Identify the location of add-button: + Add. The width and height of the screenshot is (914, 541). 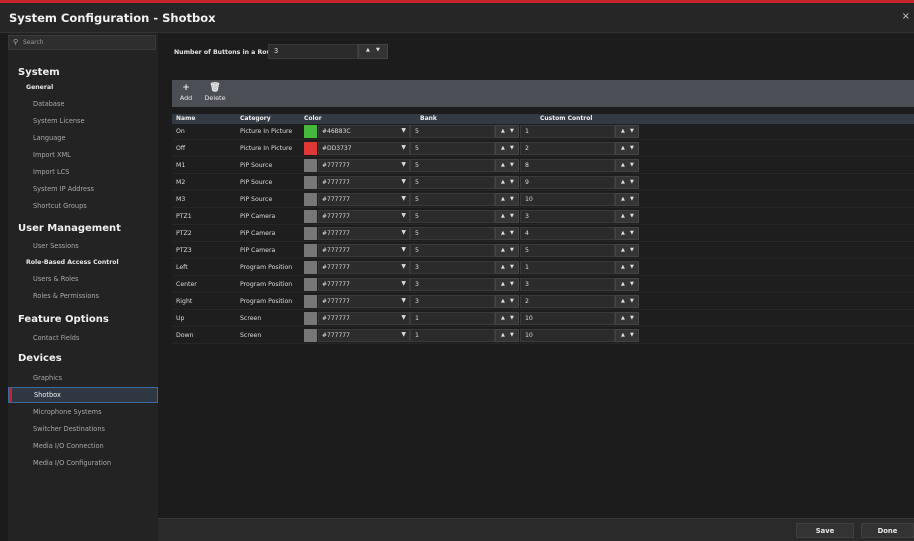
(186, 92).